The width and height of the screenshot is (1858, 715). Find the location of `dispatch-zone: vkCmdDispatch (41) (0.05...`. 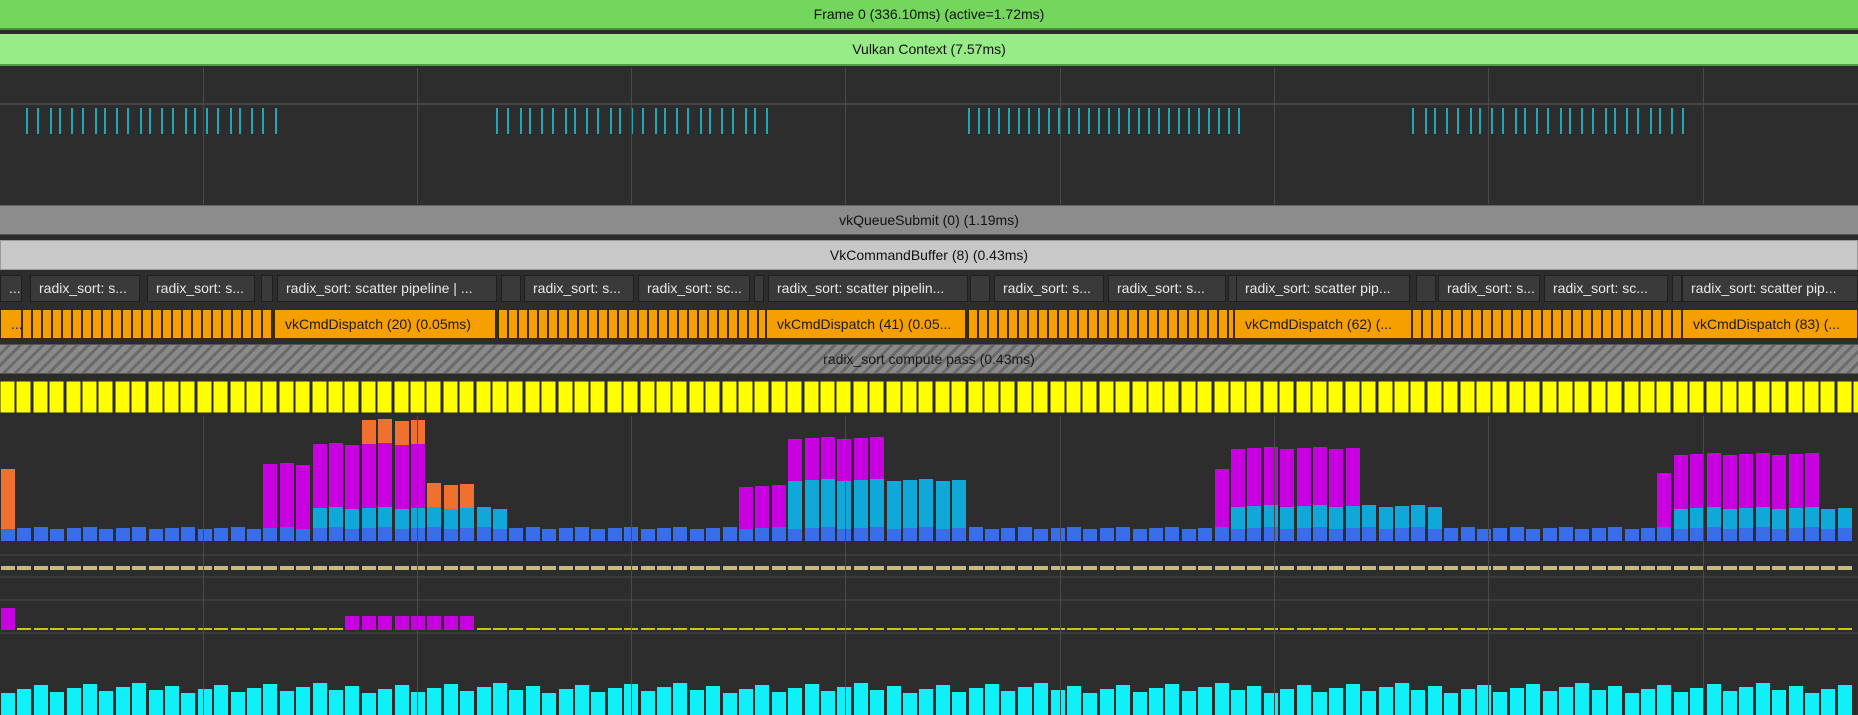

dispatch-zone: vkCmdDispatch (41) (0.05... is located at coordinates (866, 324).